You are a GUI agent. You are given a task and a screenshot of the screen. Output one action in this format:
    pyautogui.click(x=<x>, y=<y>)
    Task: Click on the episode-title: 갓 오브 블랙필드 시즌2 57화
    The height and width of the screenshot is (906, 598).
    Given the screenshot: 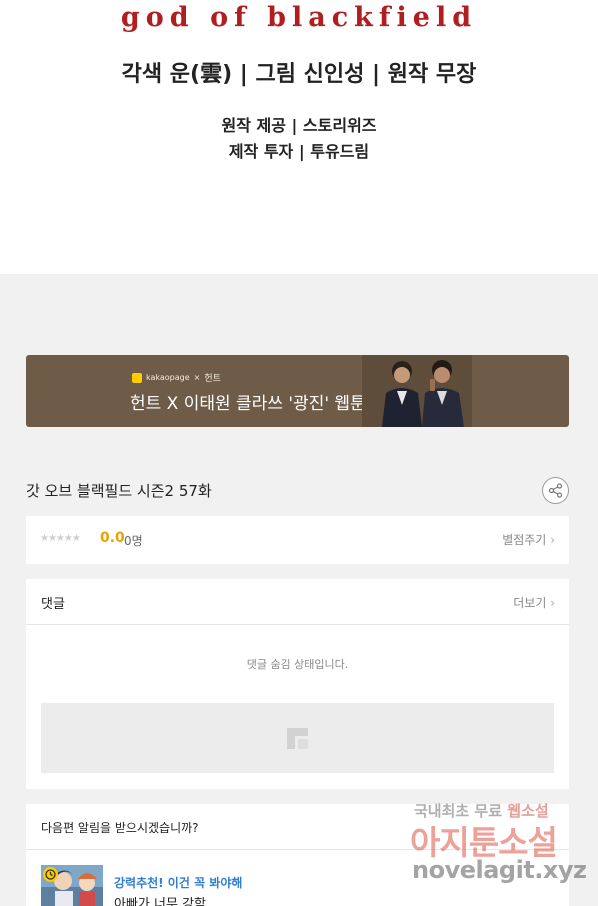 What is the action you would take?
    pyautogui.click(x=119, y=491)
    